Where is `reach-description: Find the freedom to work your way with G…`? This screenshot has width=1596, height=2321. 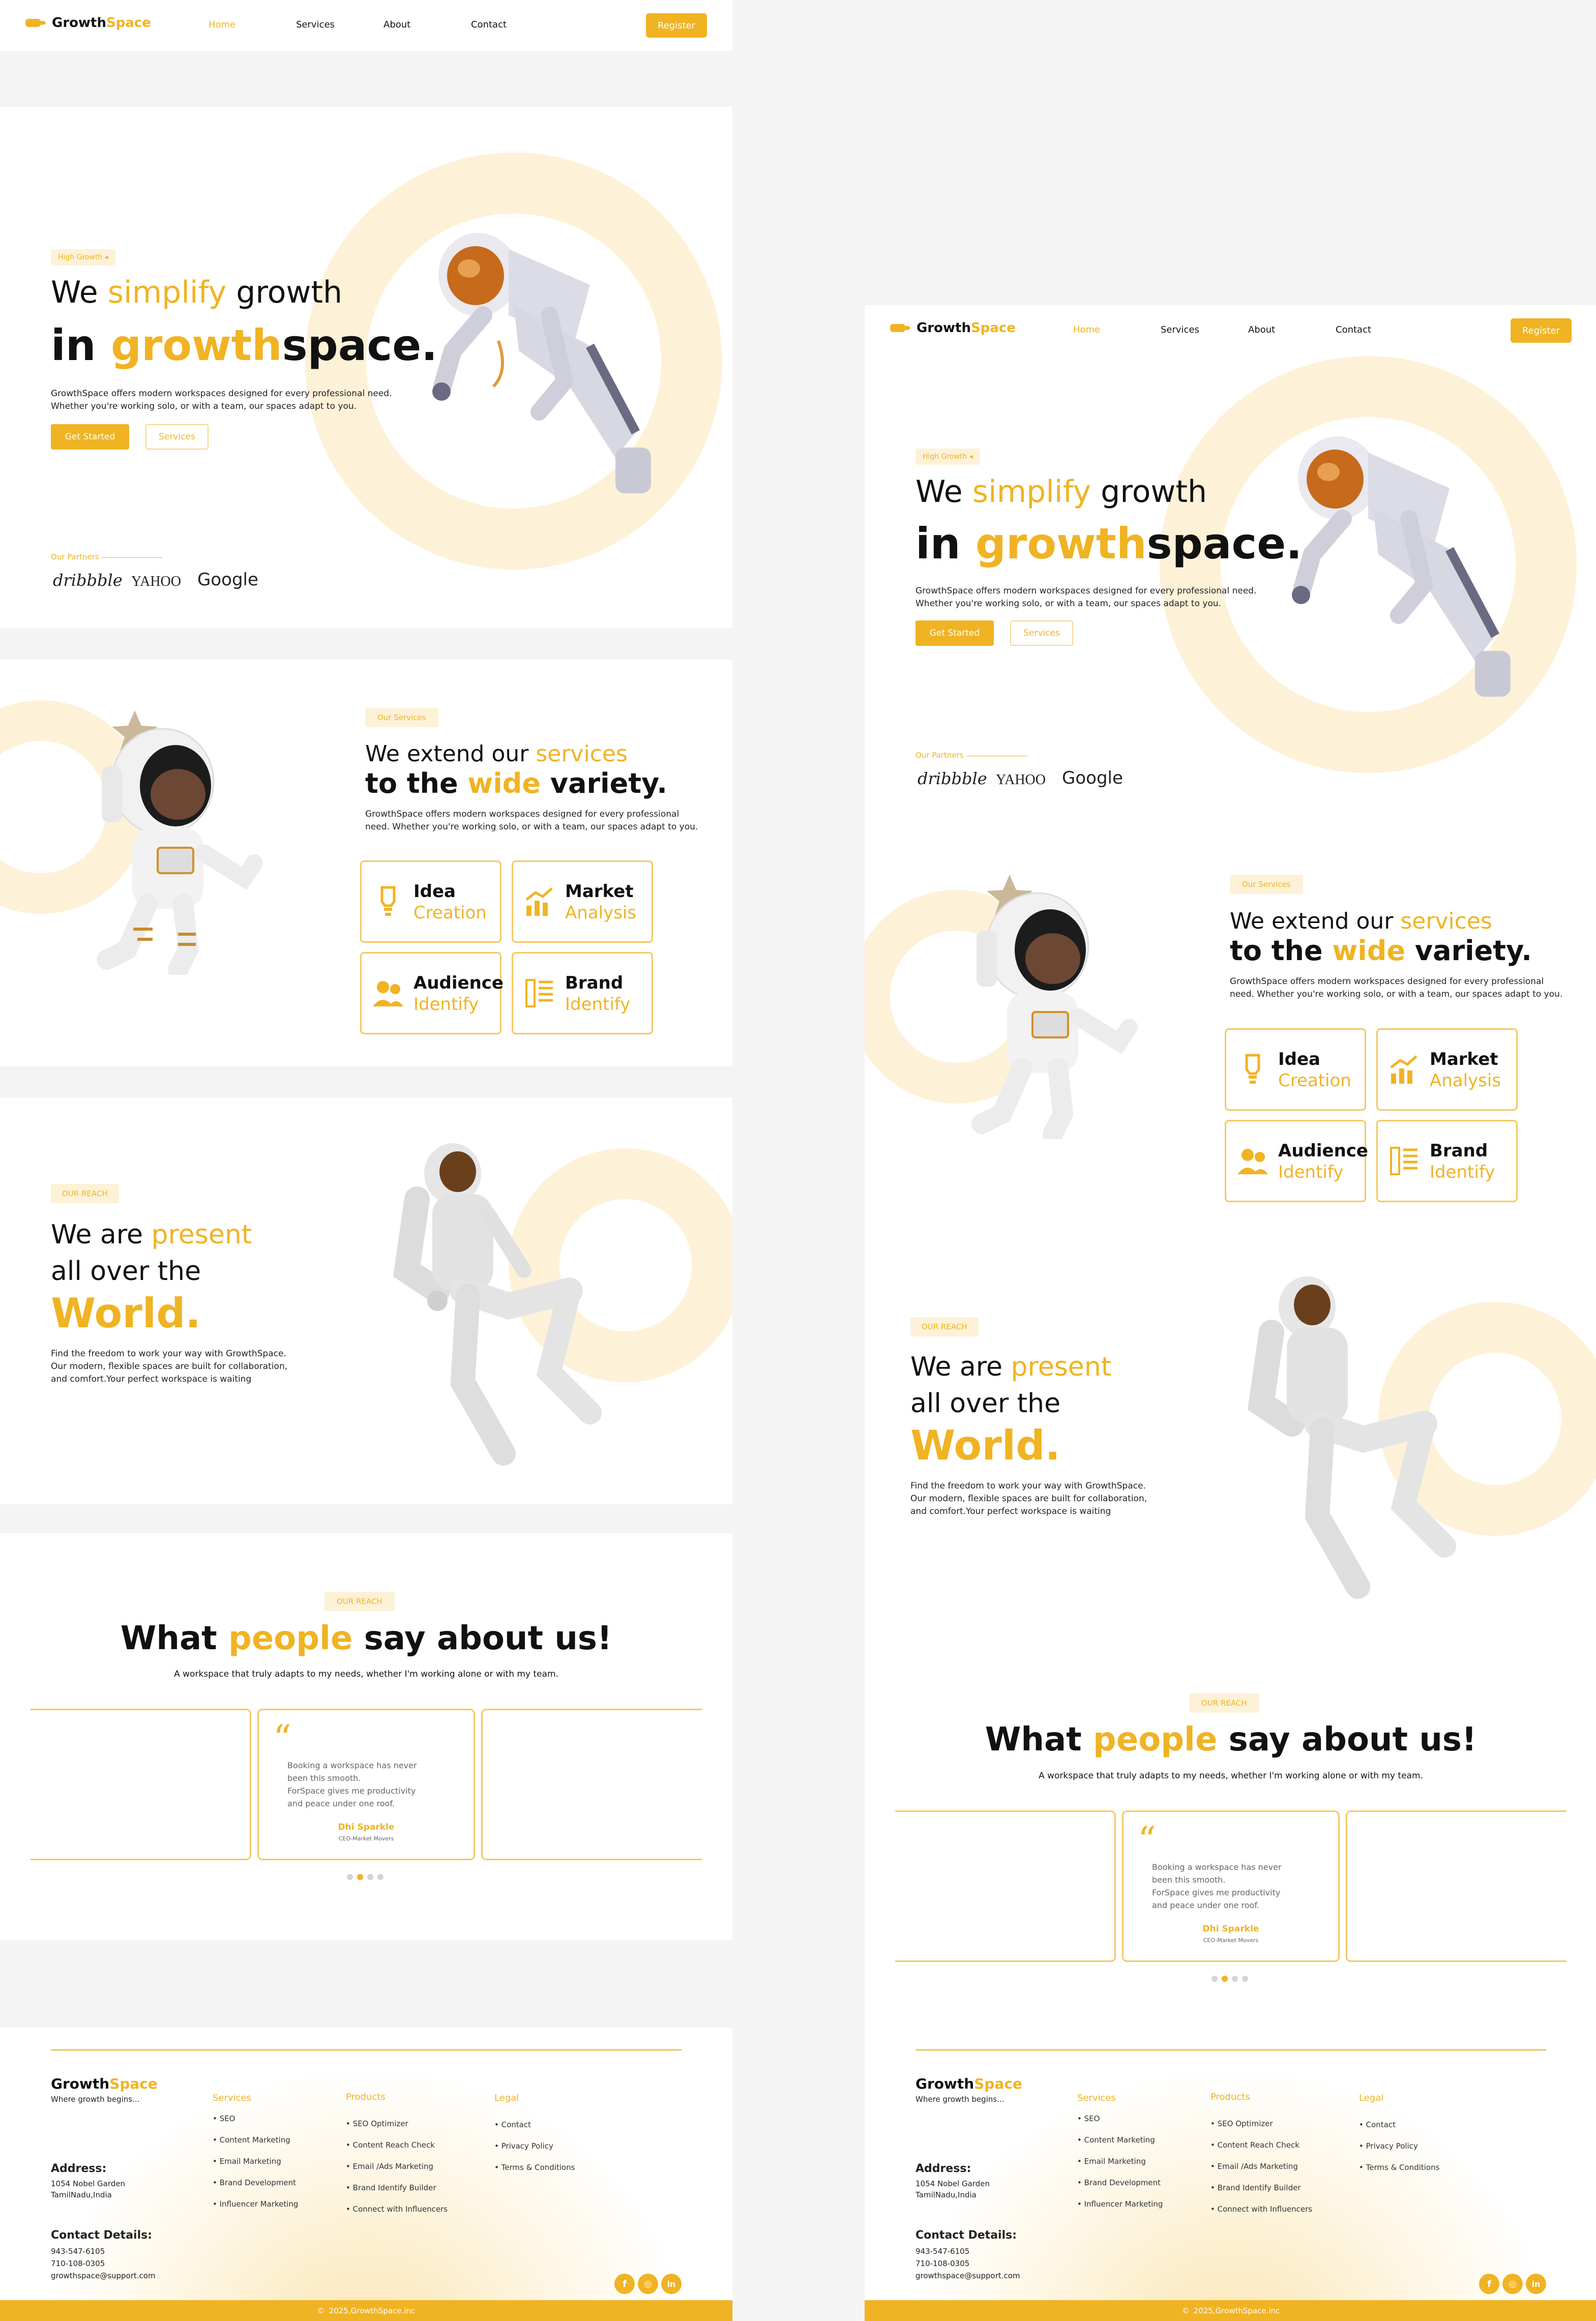
reach-description: Find the freedom to work your way with G… is located at coordinates (169, 1367).